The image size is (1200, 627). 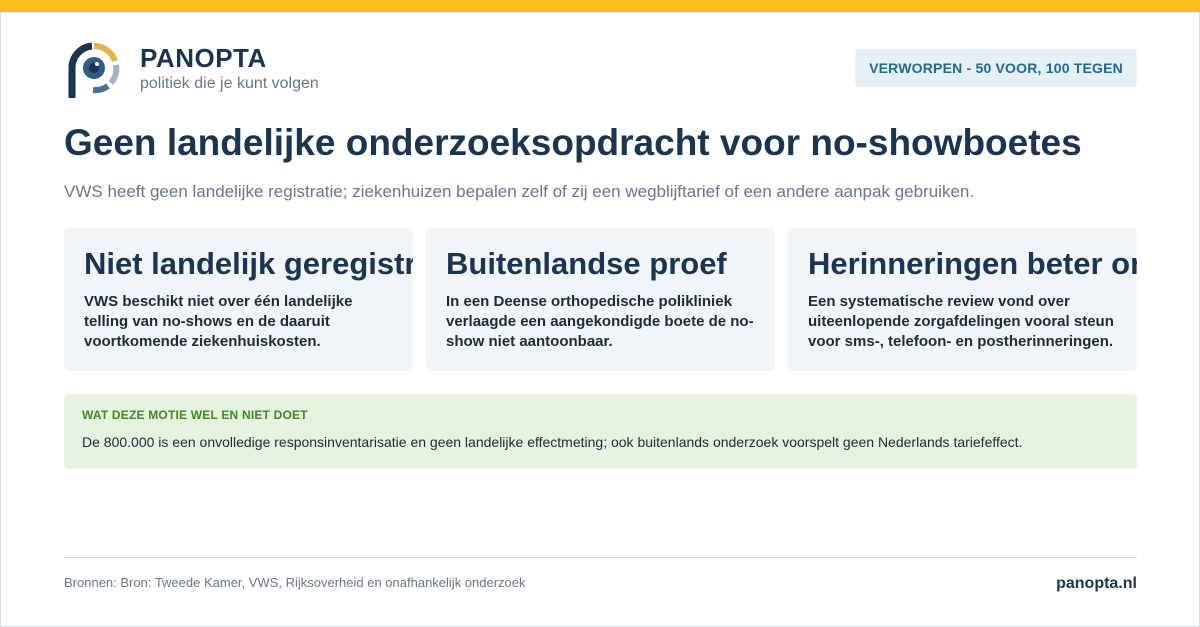 What do you see at coordinates (600, 6) in the screenshot?
I see `accent-bar` at bounding box center [600, 6].